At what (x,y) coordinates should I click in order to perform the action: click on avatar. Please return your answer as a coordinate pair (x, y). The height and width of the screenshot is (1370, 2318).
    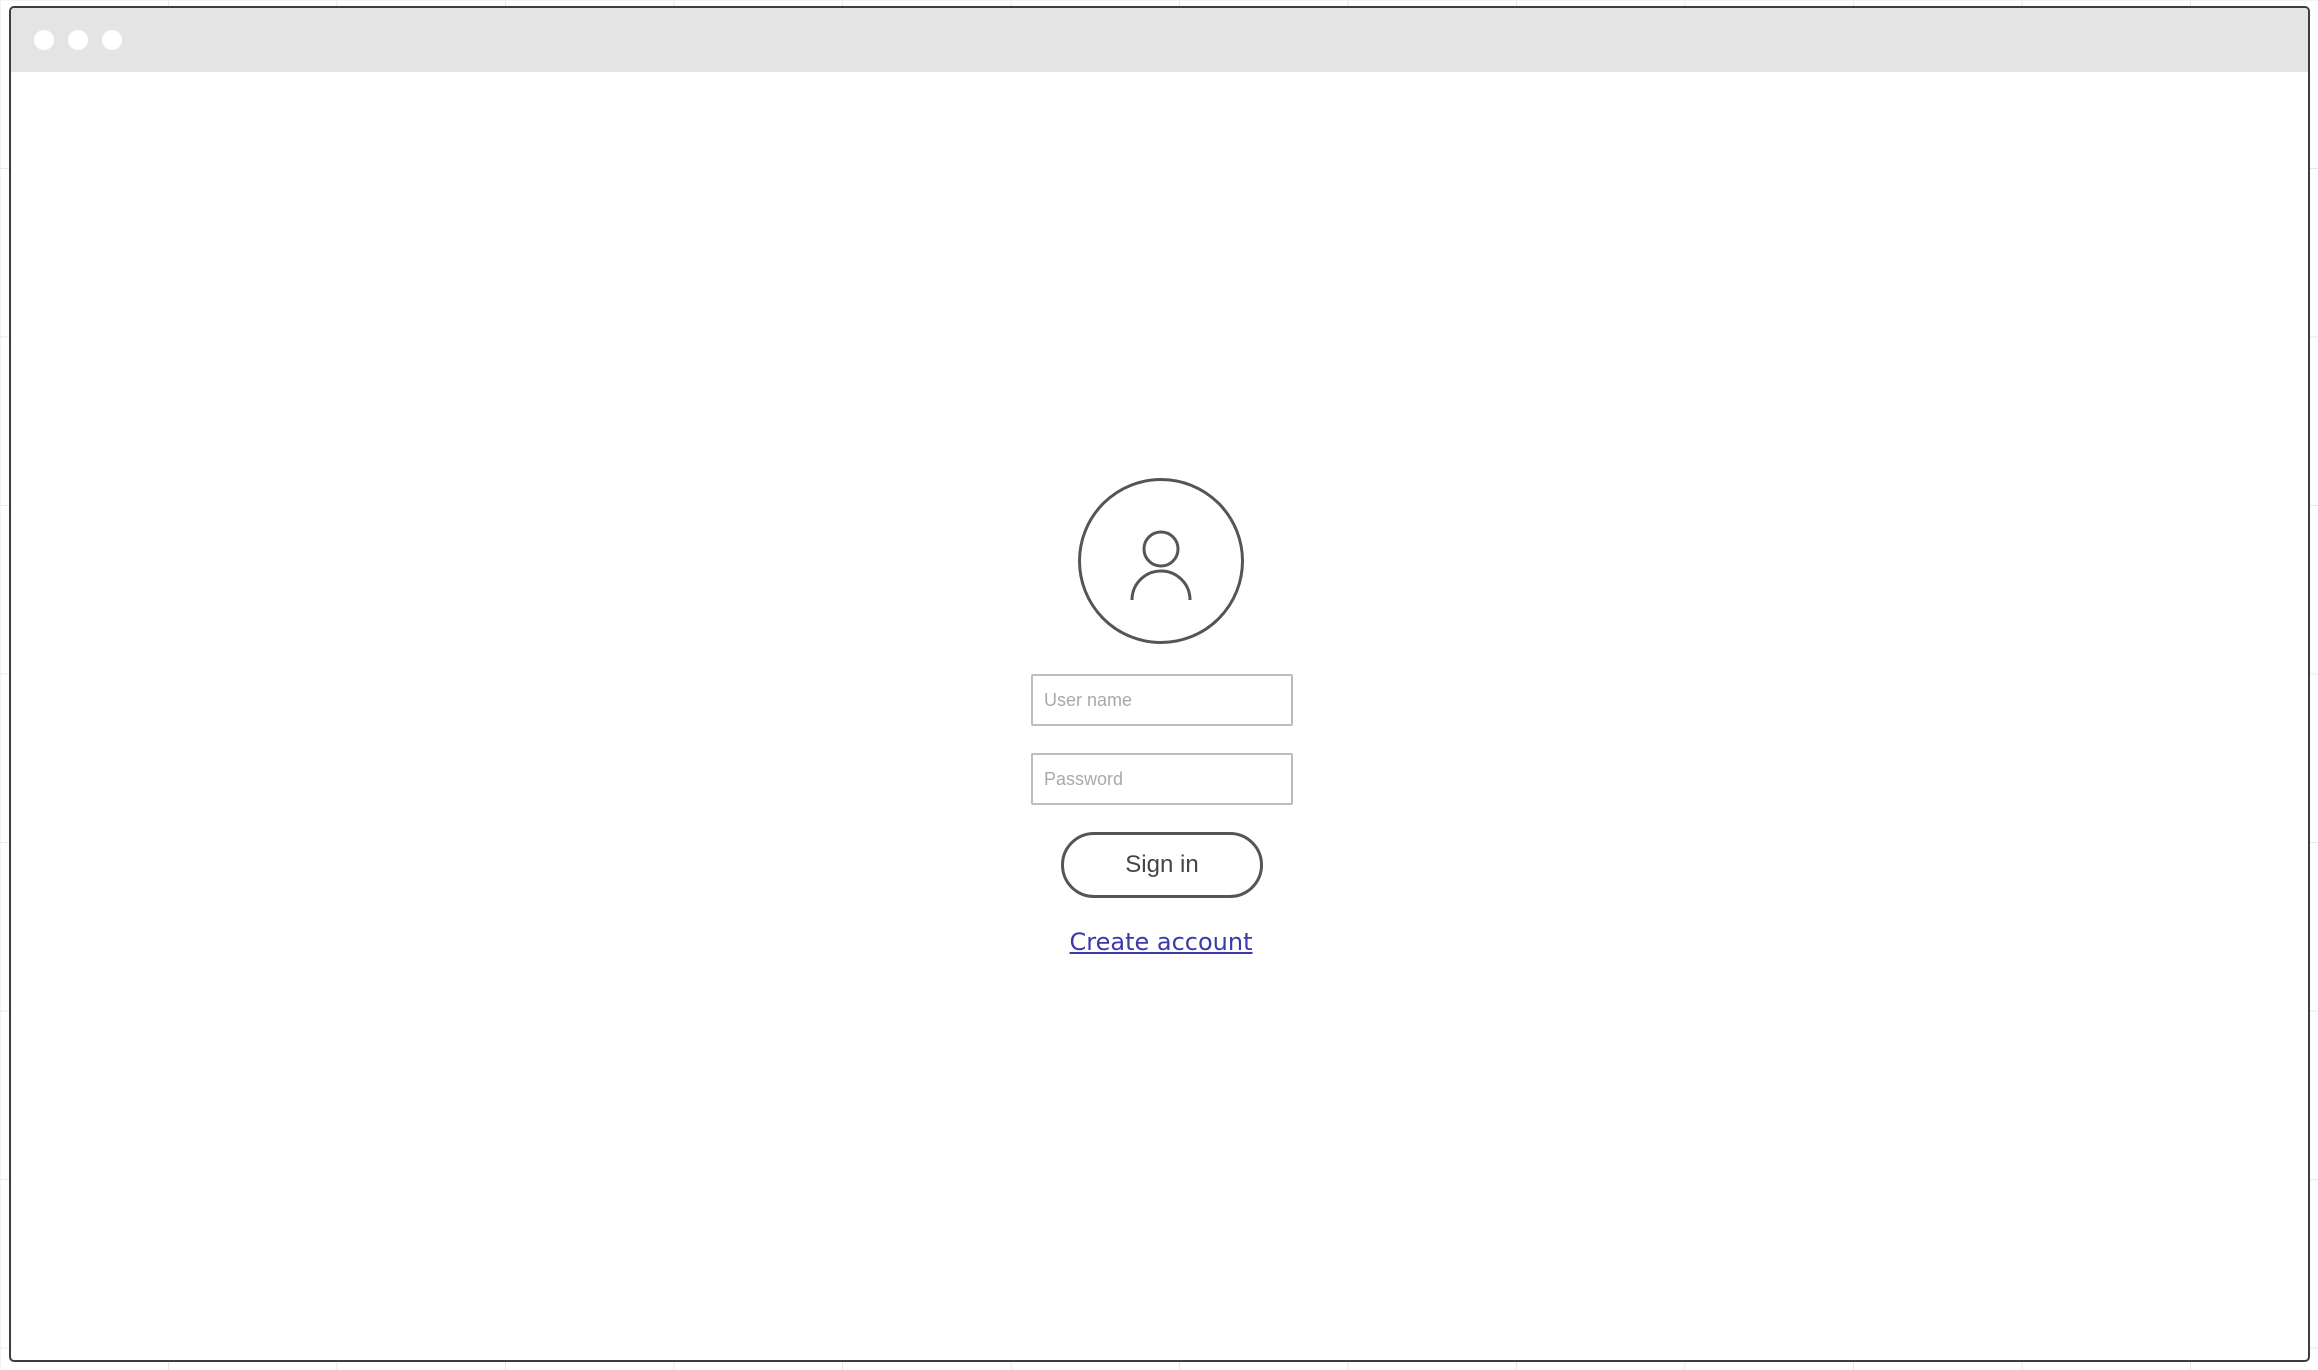
    Looking at the image, I should click on (1161, 561).